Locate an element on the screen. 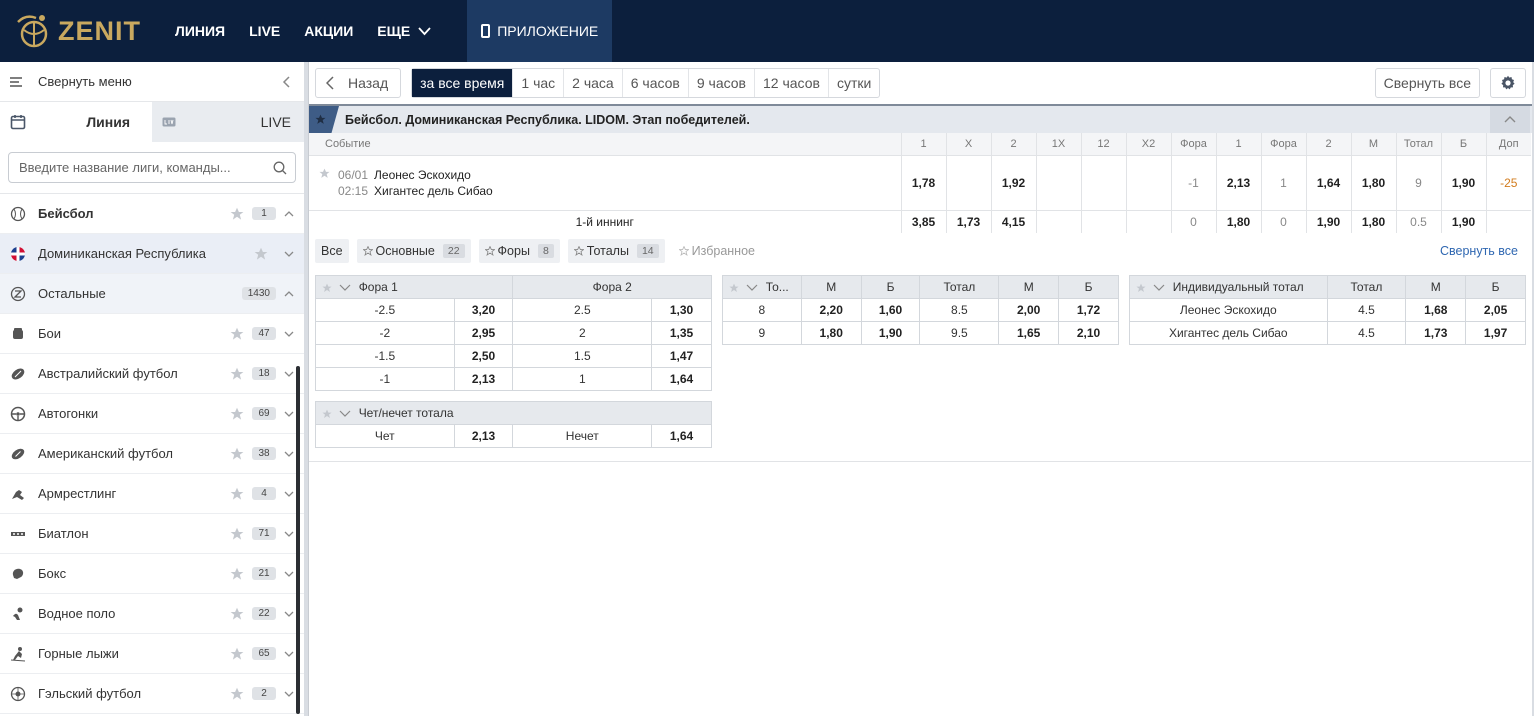  extra-markets-link: -25 is located at coordinates (1508, 182).